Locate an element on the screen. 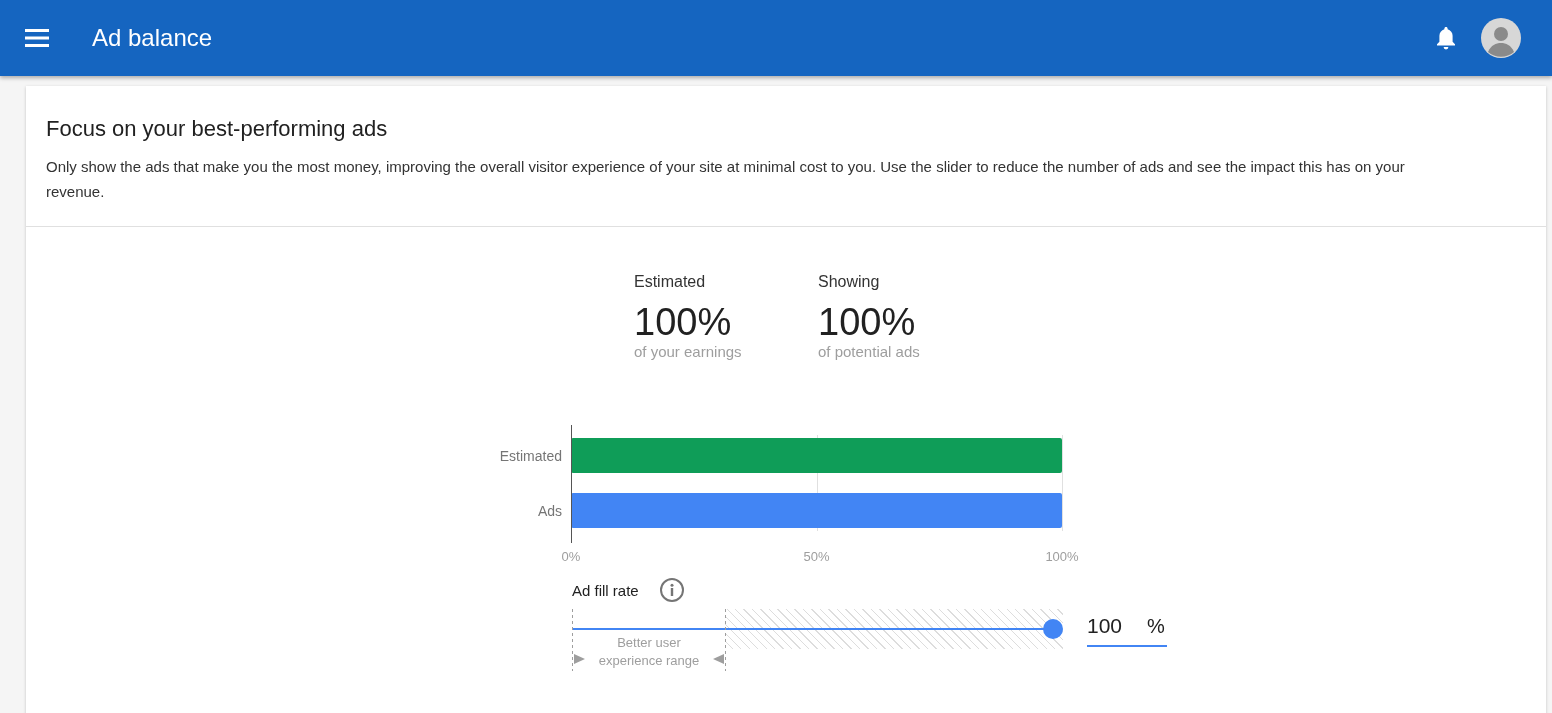 This screenshot has height=713, width=1552. axis-tick-label: 50% is located at coordinates (816, 556).